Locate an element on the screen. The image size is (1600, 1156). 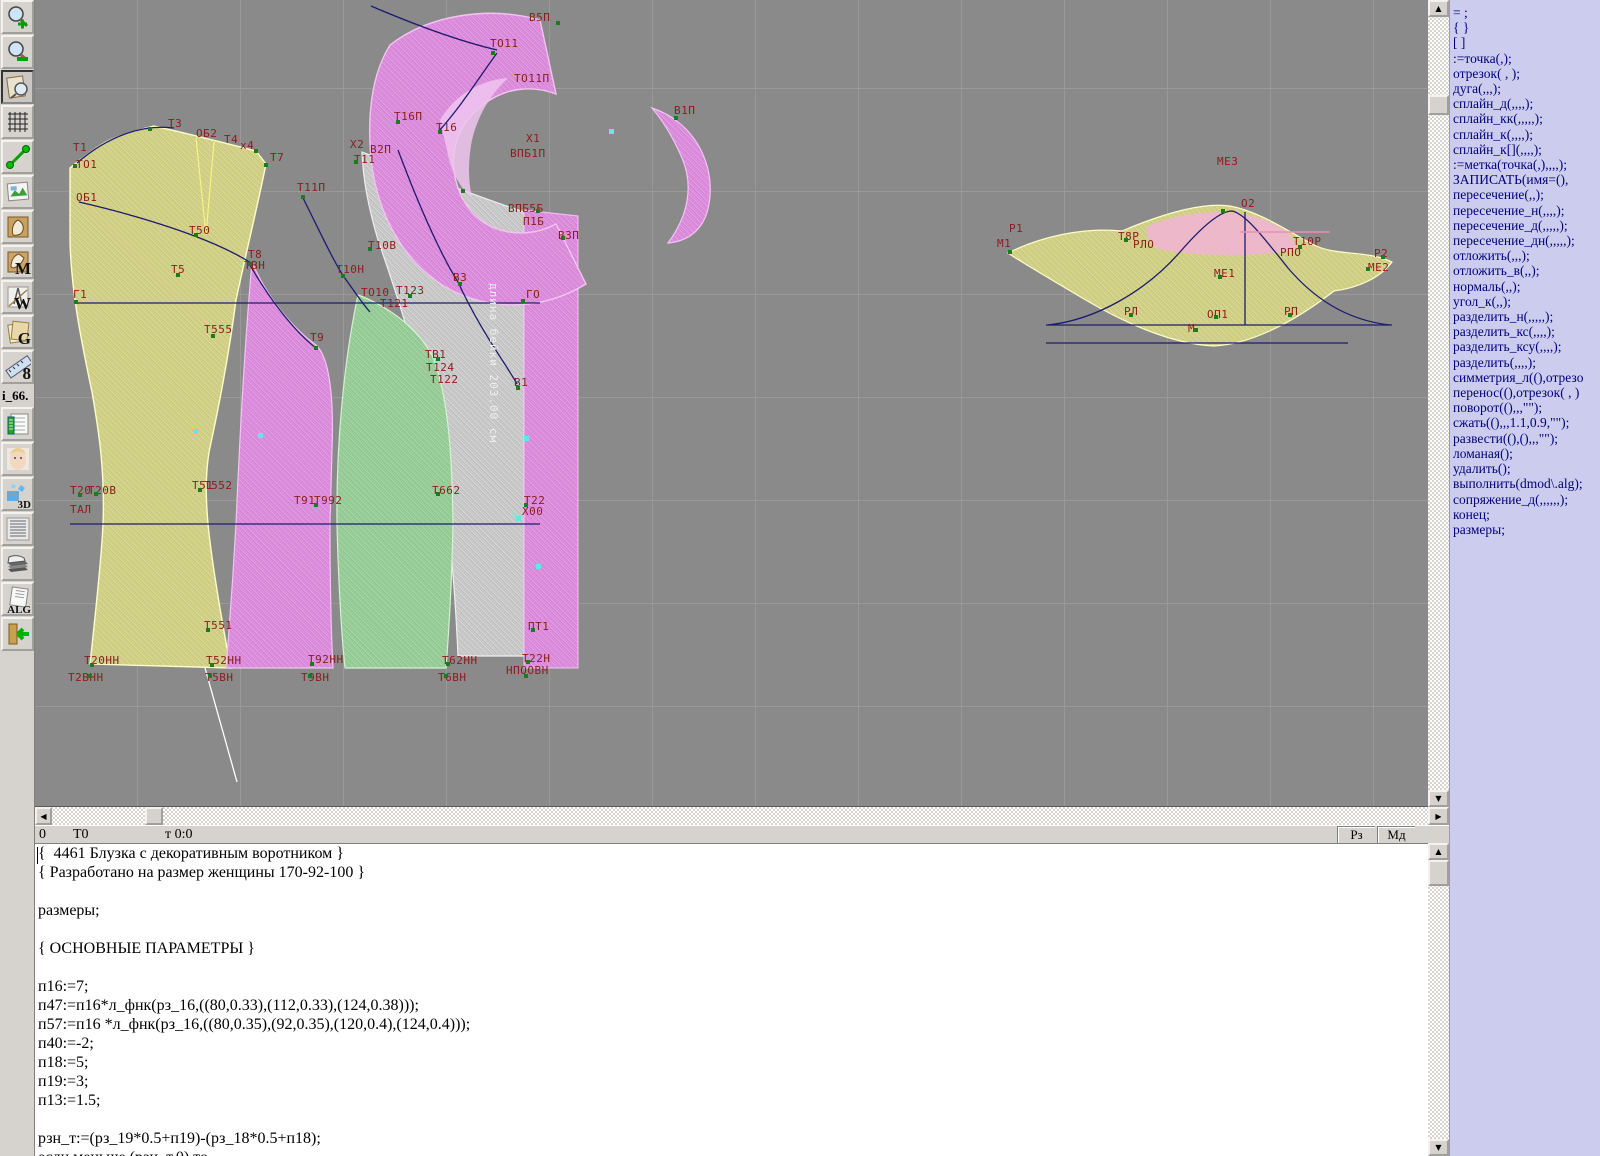
canvas-horizontal-scrollbar: ◀ is located at coordinates (731, 816).